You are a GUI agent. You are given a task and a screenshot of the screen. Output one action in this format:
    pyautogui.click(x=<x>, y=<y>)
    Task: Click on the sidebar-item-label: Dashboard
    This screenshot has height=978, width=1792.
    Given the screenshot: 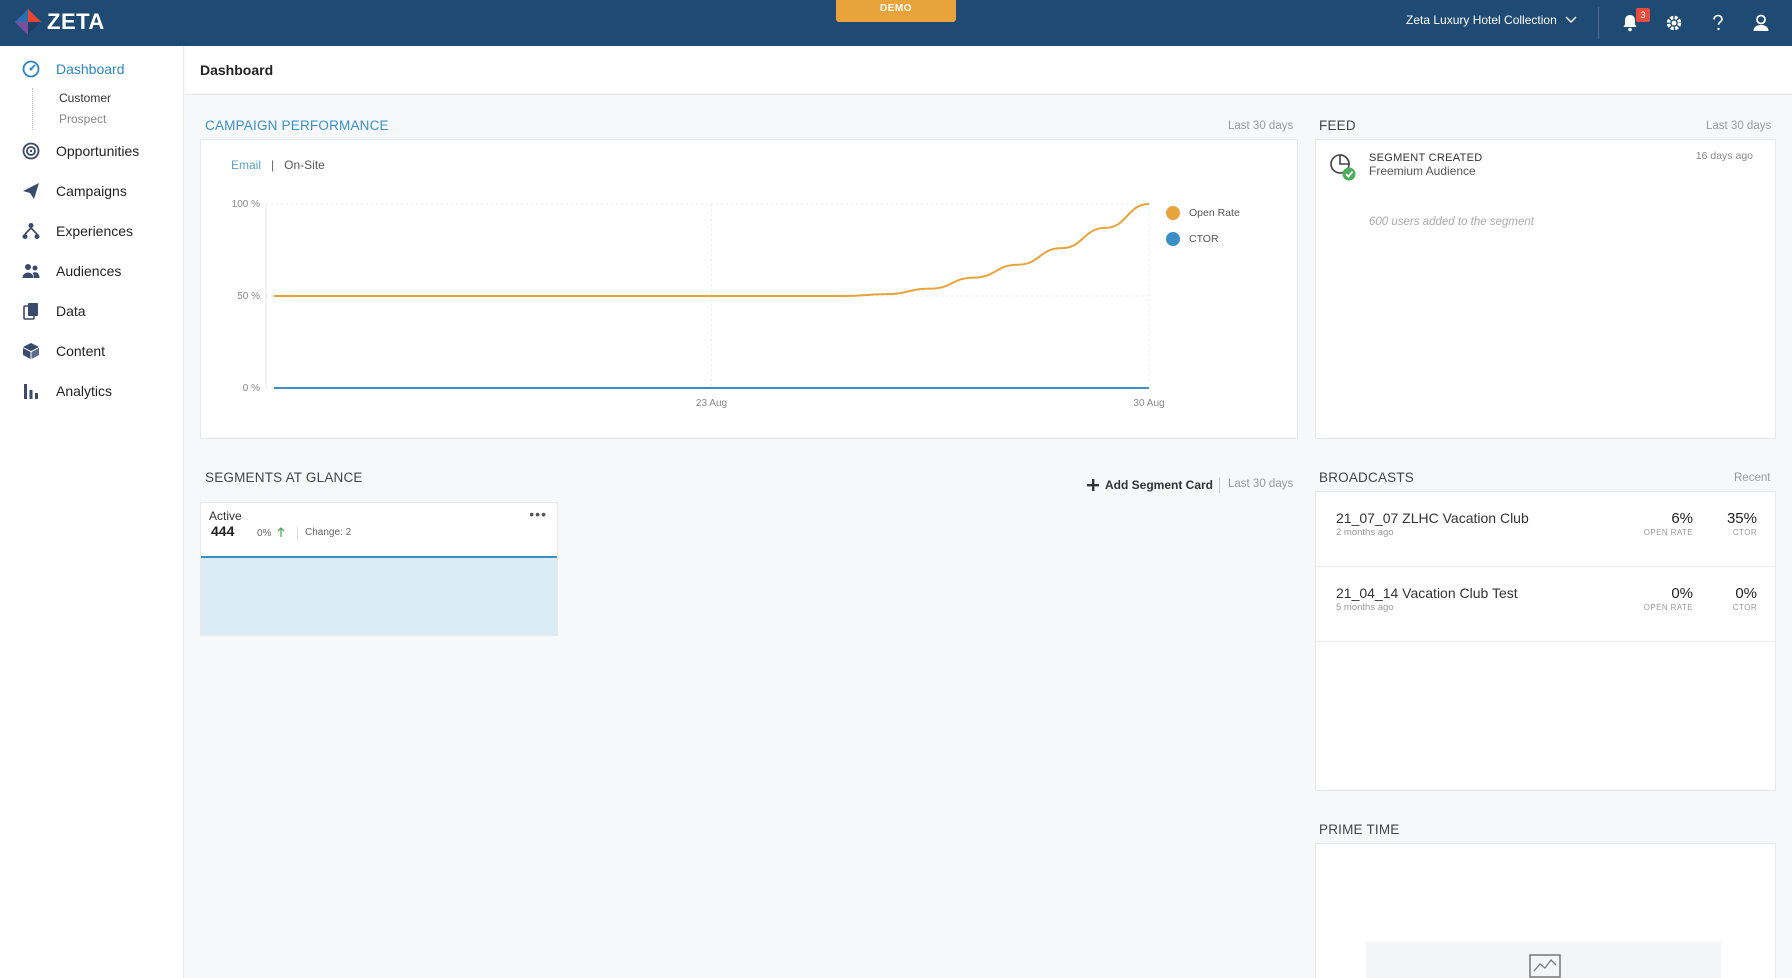 What is the action you would take?
    pyautogui.click(x=90, y=69)
    